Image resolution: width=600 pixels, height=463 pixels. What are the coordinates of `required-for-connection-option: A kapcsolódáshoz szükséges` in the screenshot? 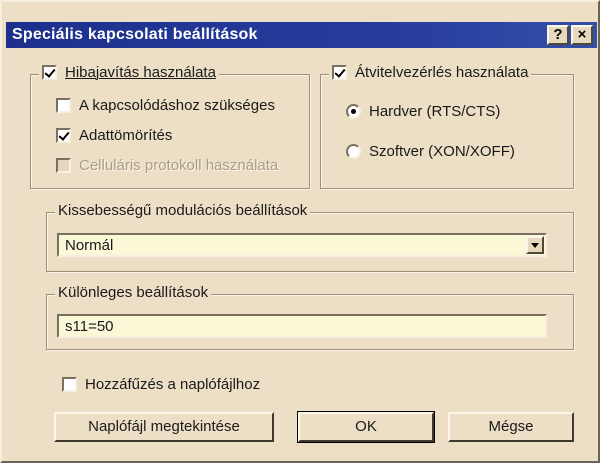 It's located at (165, 105).